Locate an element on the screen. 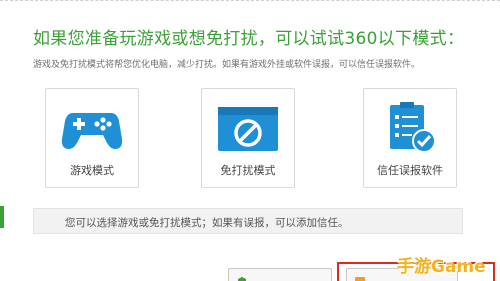 This screenshot has width=500, height=281. trust-software-label: 信任误报软件 is located at coordinates (410, 170).